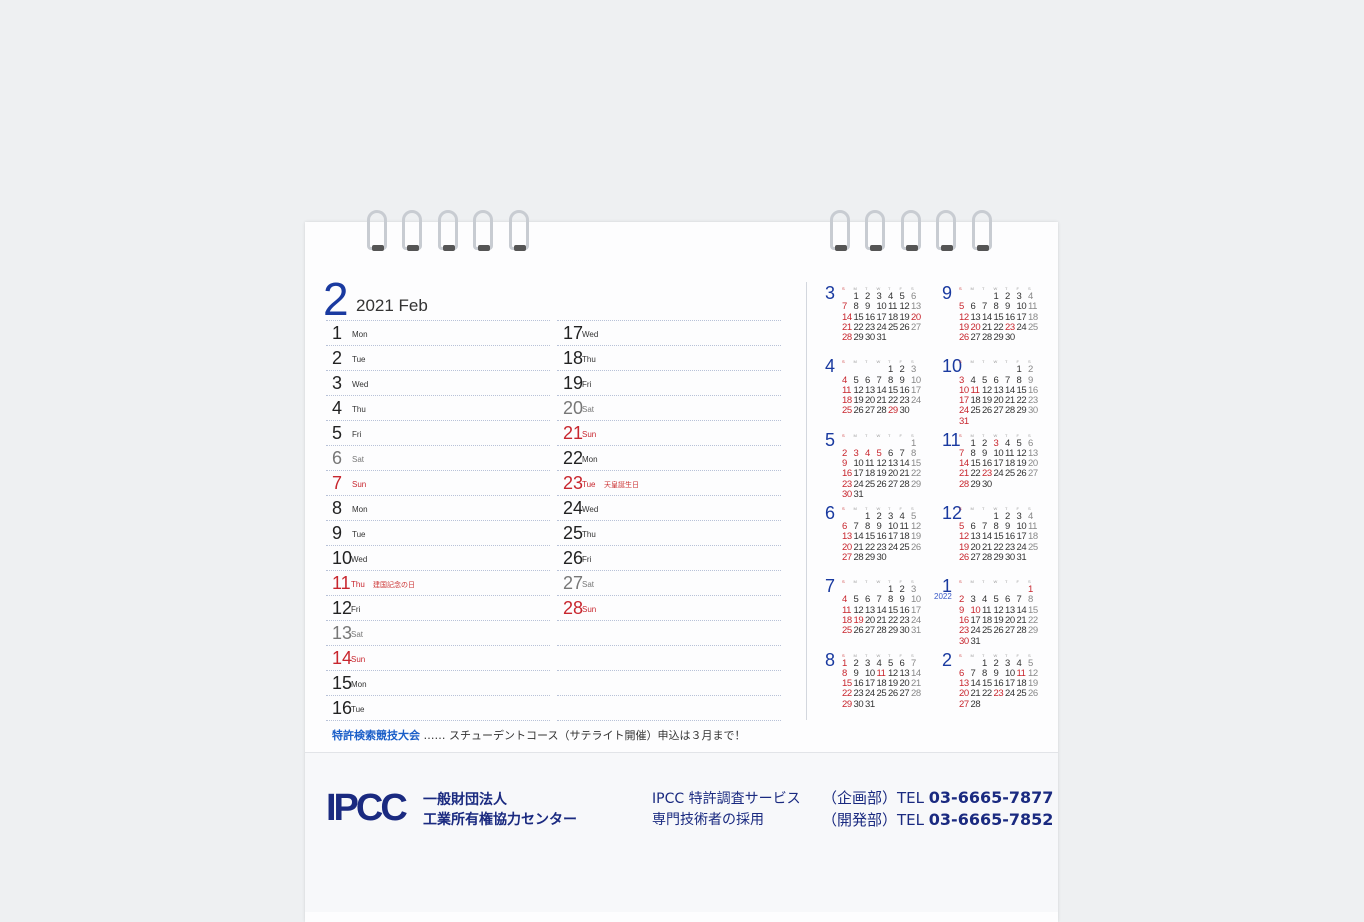 The width and height of the screenshot is (1364, 922). Describe the element at coordinates (830, 366) in the screenshot. I see `mini-month-number: 4` at that location.